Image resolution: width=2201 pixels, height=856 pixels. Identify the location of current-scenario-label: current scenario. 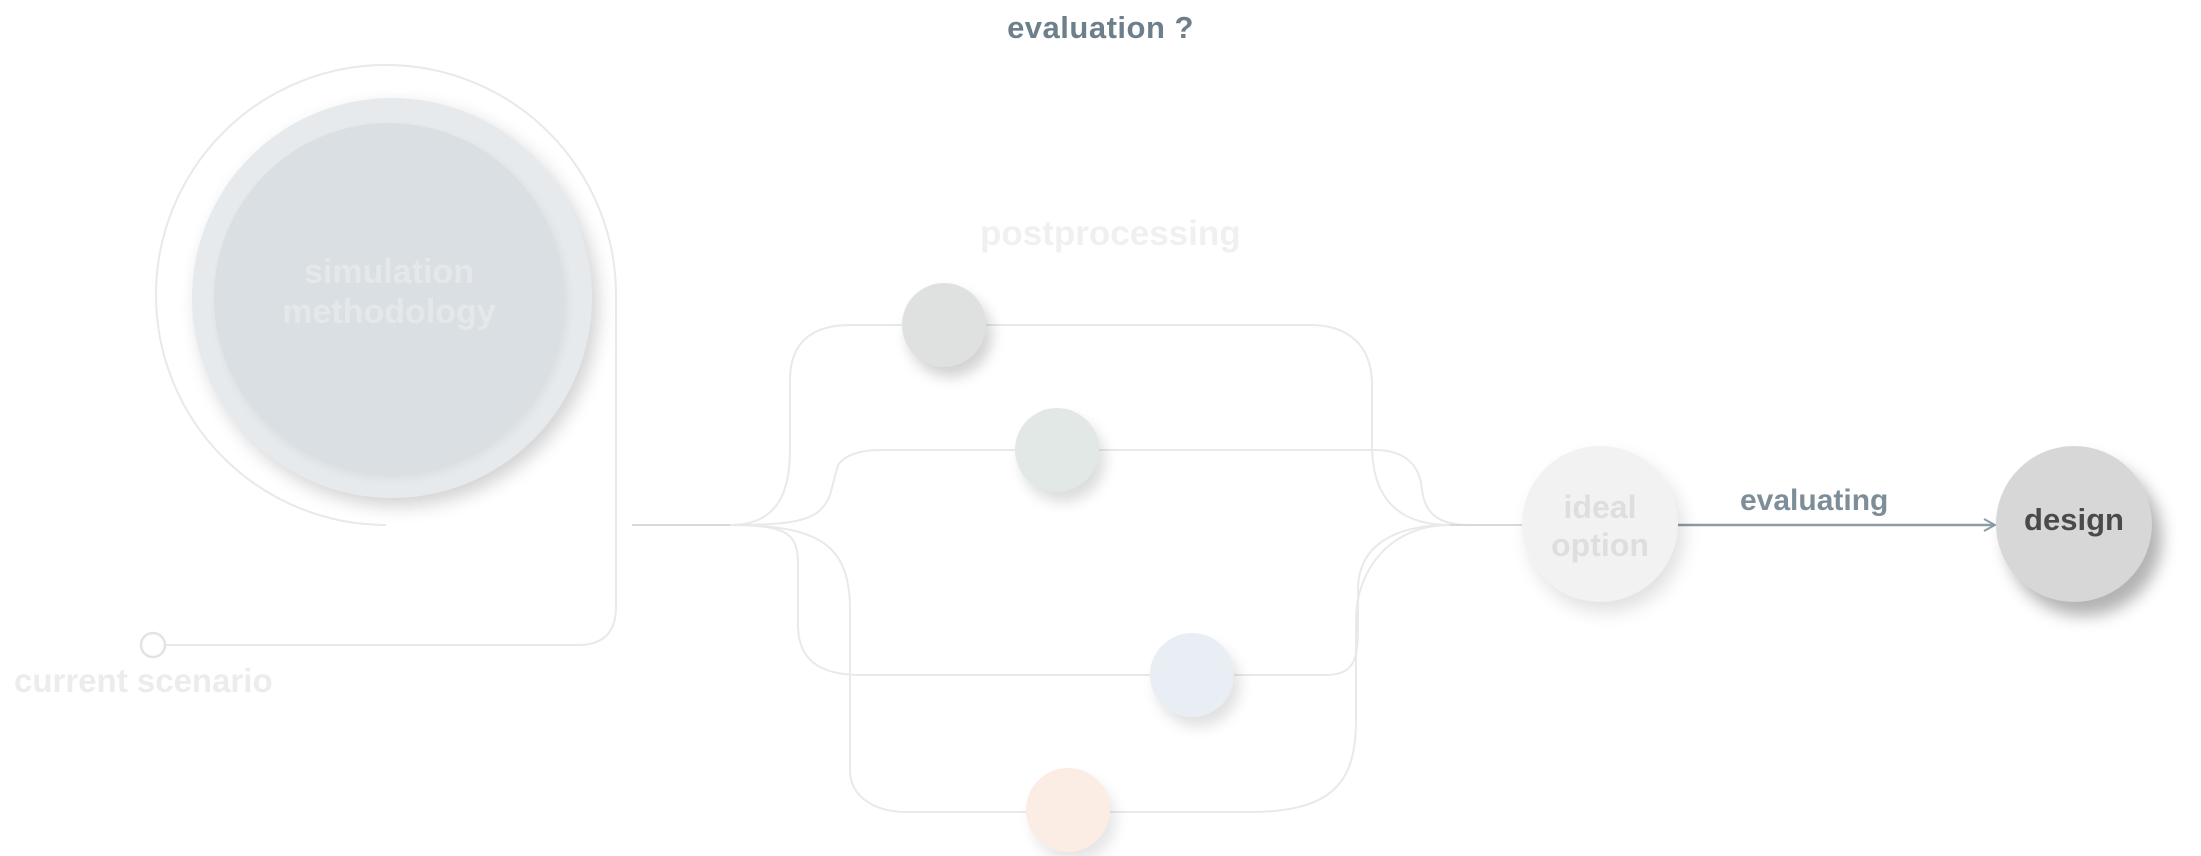
(143, 680).